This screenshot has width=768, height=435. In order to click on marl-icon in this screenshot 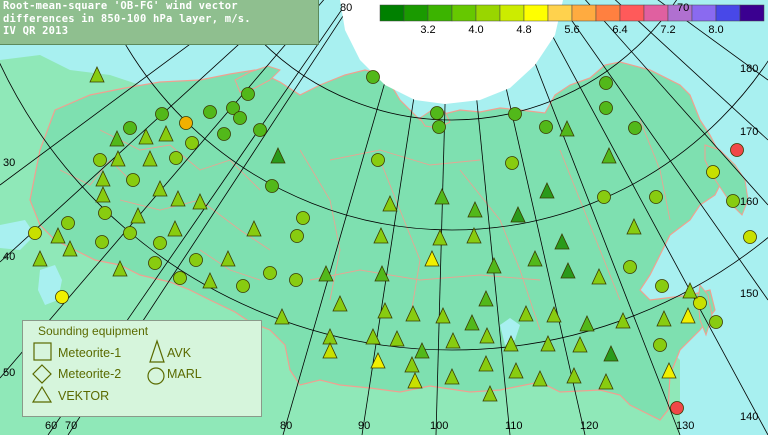, I will do `click(156, 376)`.